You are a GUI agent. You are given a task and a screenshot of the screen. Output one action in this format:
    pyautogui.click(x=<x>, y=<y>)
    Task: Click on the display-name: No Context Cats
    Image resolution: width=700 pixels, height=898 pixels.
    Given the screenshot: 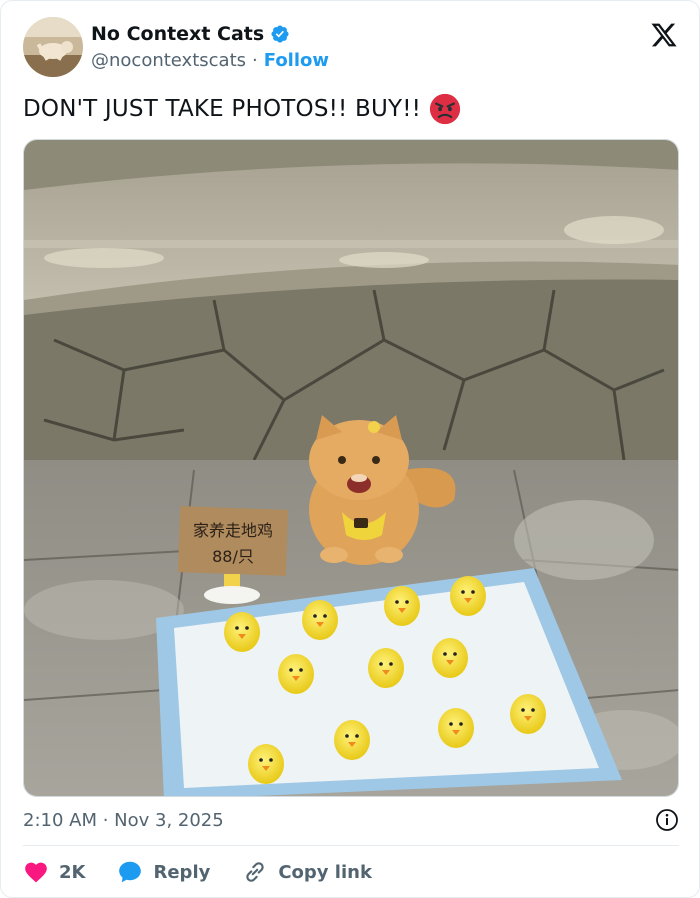 What is the action you would take?
    pyautogui.click(x=177, y=34)
    